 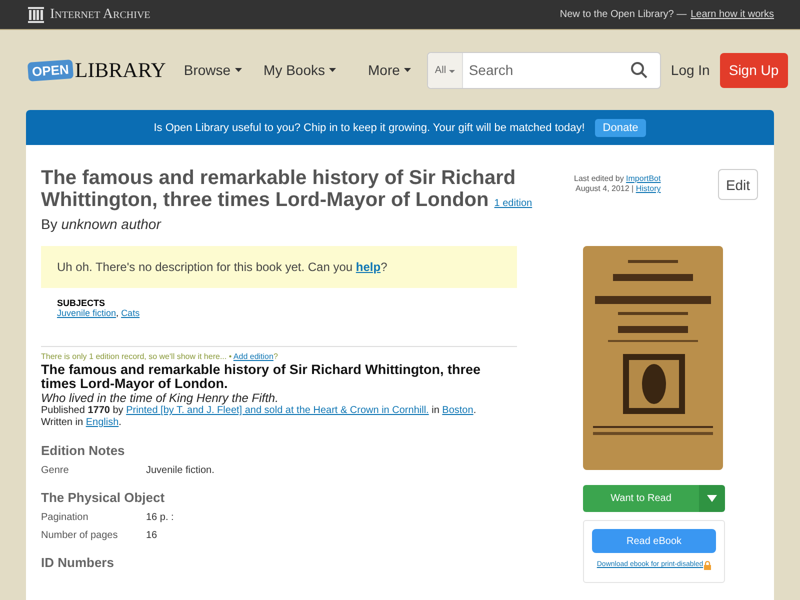 I want to click on dropdown-button, so click(x=712, y=498).